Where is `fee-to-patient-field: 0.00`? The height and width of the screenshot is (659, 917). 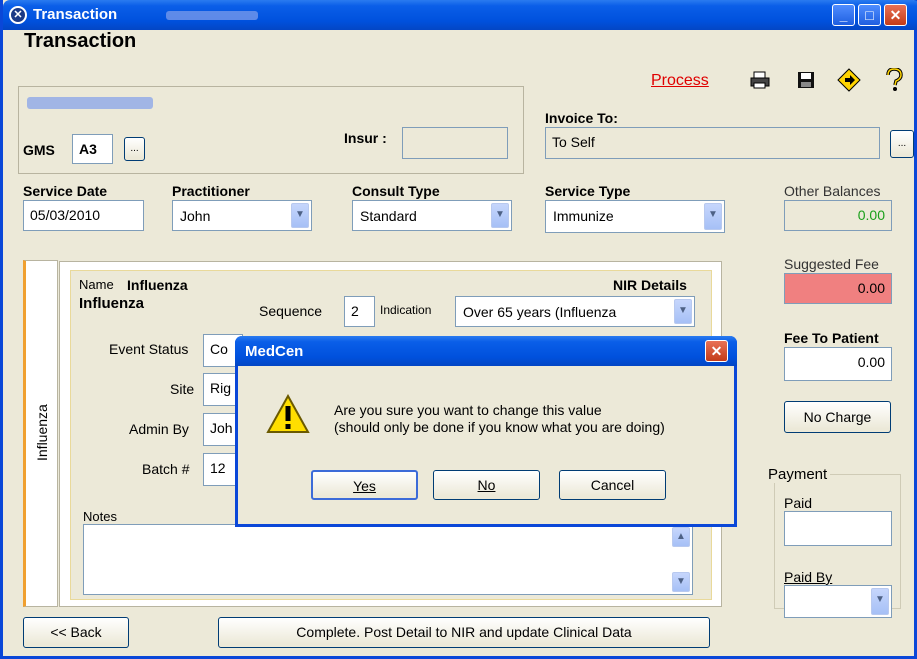 fee-to-patient-field: 0.00 is located at coordinates (838, 364).